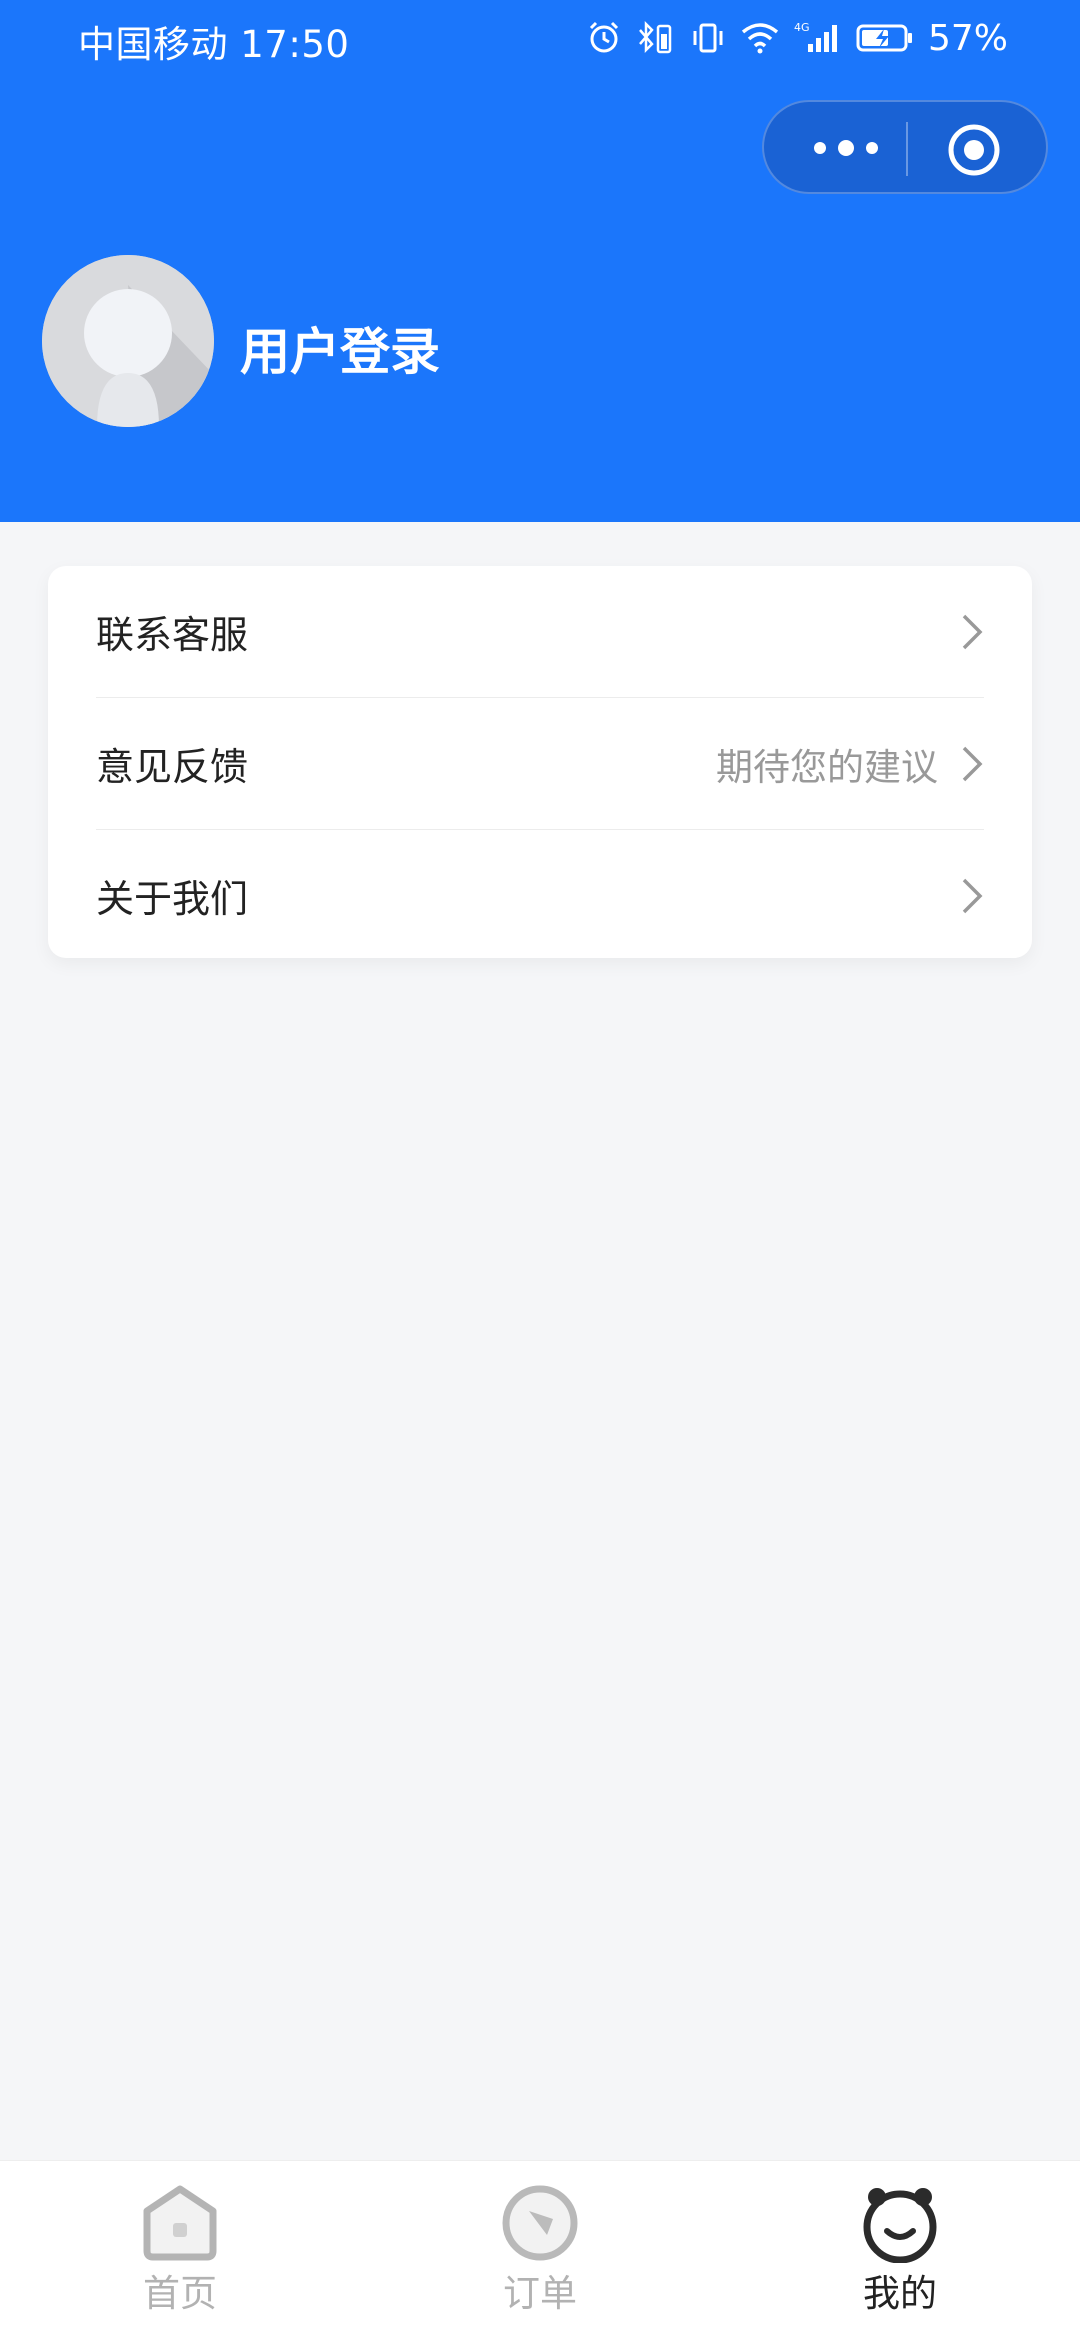 Image resolution: width=1080 pixels, height=2341 pixels. I want to click on status-left: 中国移动 17:50, so click(213, 41).